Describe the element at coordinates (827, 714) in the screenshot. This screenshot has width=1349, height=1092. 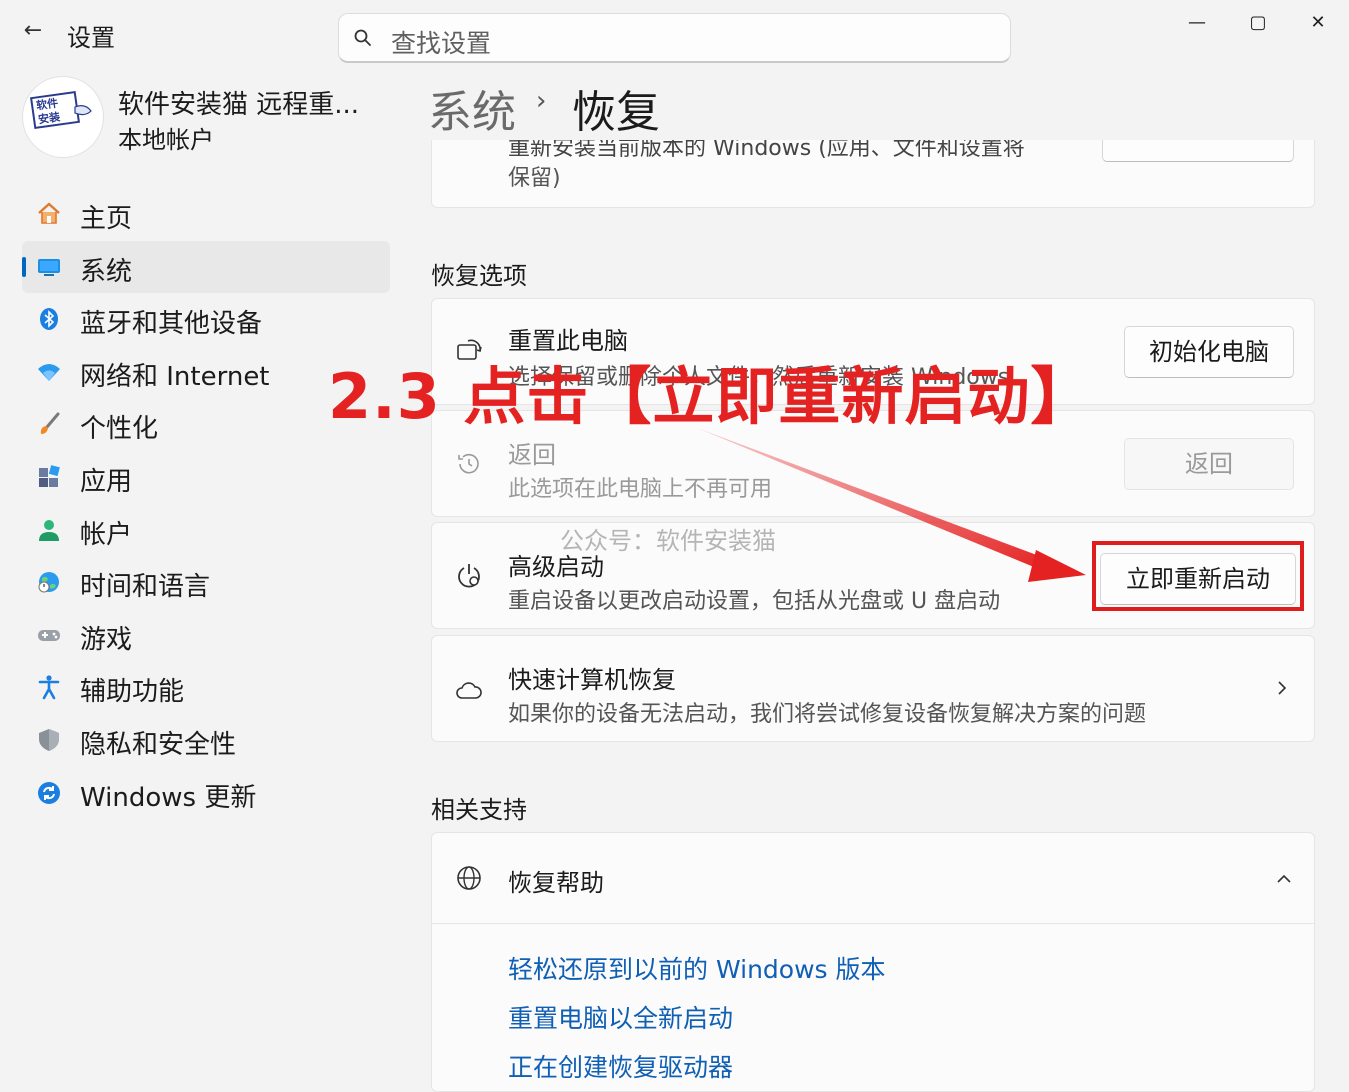
I see `quick-recovery-desc: 如果你的设备无法启动，我们将尝试修复设备恢复解决方案的问题` at that location.